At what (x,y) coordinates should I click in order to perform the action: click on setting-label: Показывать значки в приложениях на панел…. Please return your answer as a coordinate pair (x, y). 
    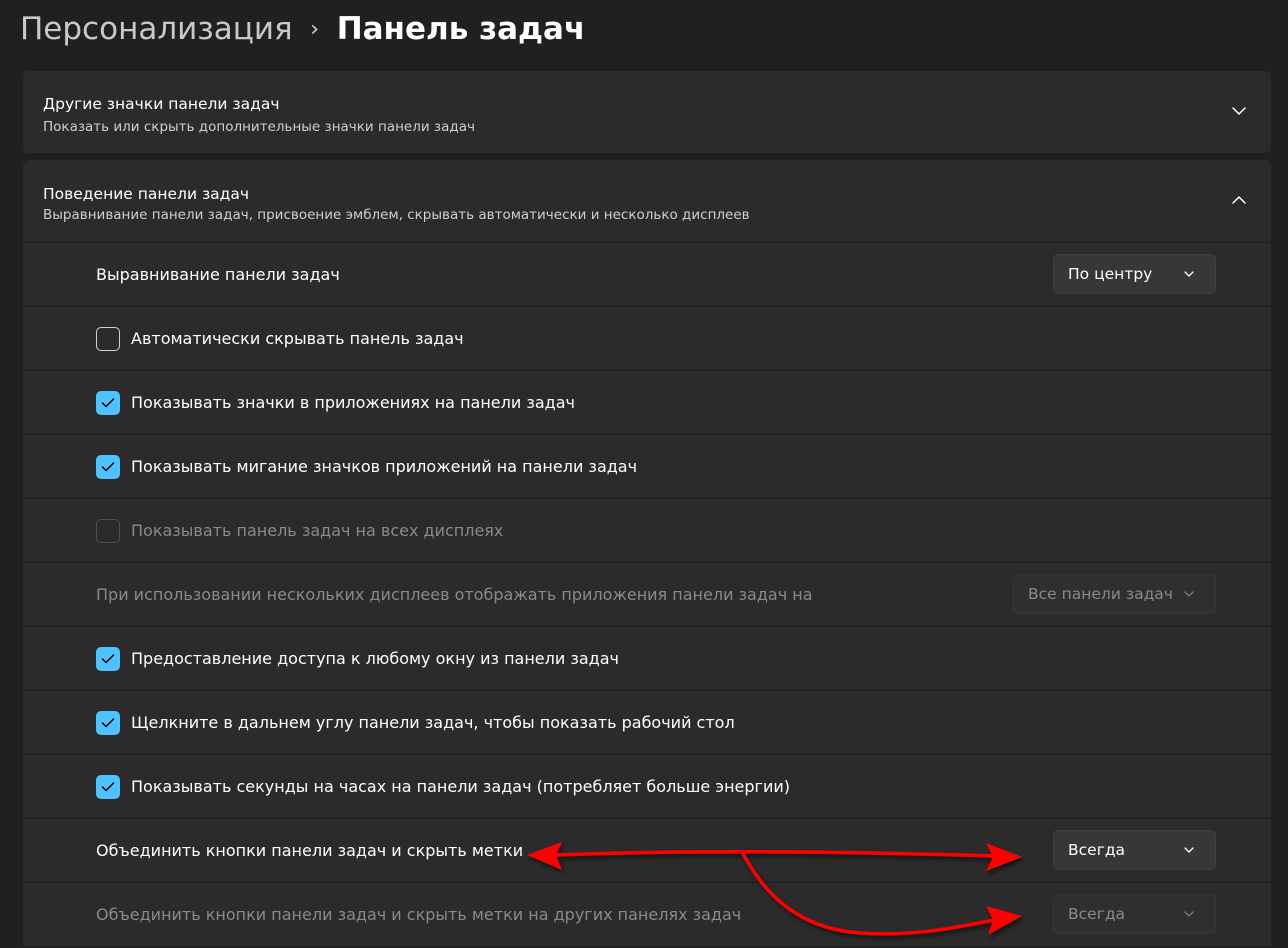
    Looking at the image, I should click on (353, 402).